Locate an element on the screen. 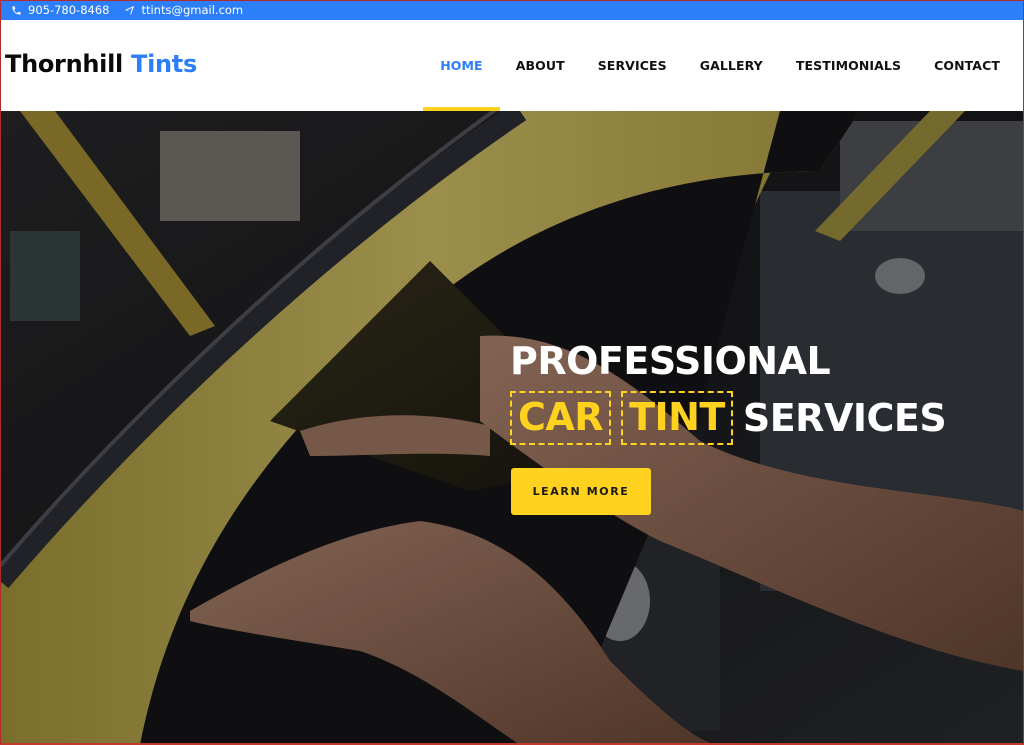  nav-home: HOME is located at coordinates (462, 65).